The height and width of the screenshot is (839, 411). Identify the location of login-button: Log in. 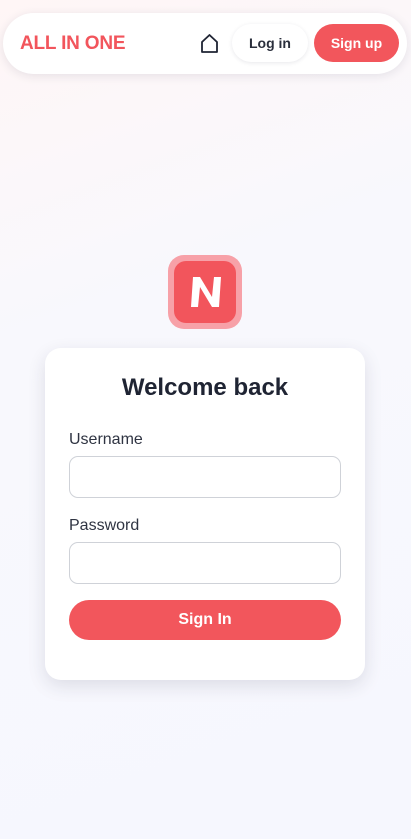
(270, 43).